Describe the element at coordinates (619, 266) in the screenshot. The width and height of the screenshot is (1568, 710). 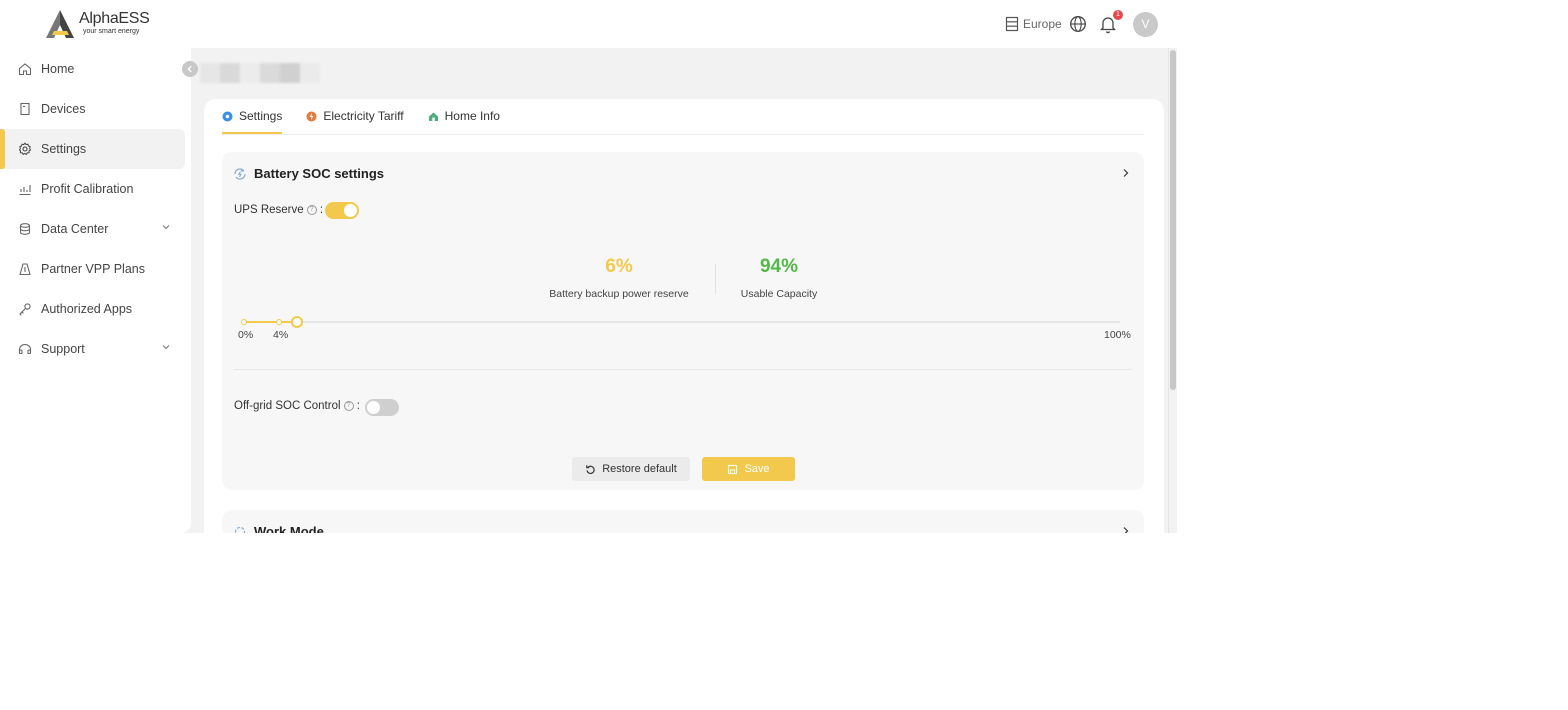
I see `backup-reserve-value: 6%` at that location.